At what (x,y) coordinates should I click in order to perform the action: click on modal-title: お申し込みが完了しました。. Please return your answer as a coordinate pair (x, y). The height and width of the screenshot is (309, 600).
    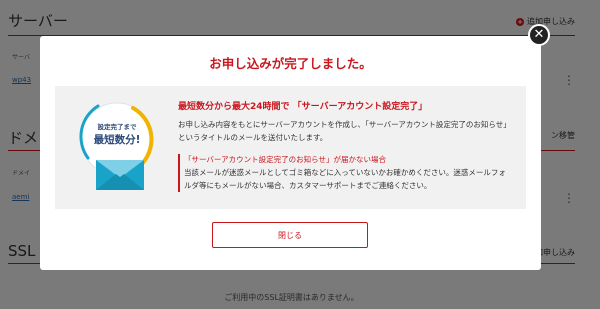
    Looking at the image, I should click on (290, 63).